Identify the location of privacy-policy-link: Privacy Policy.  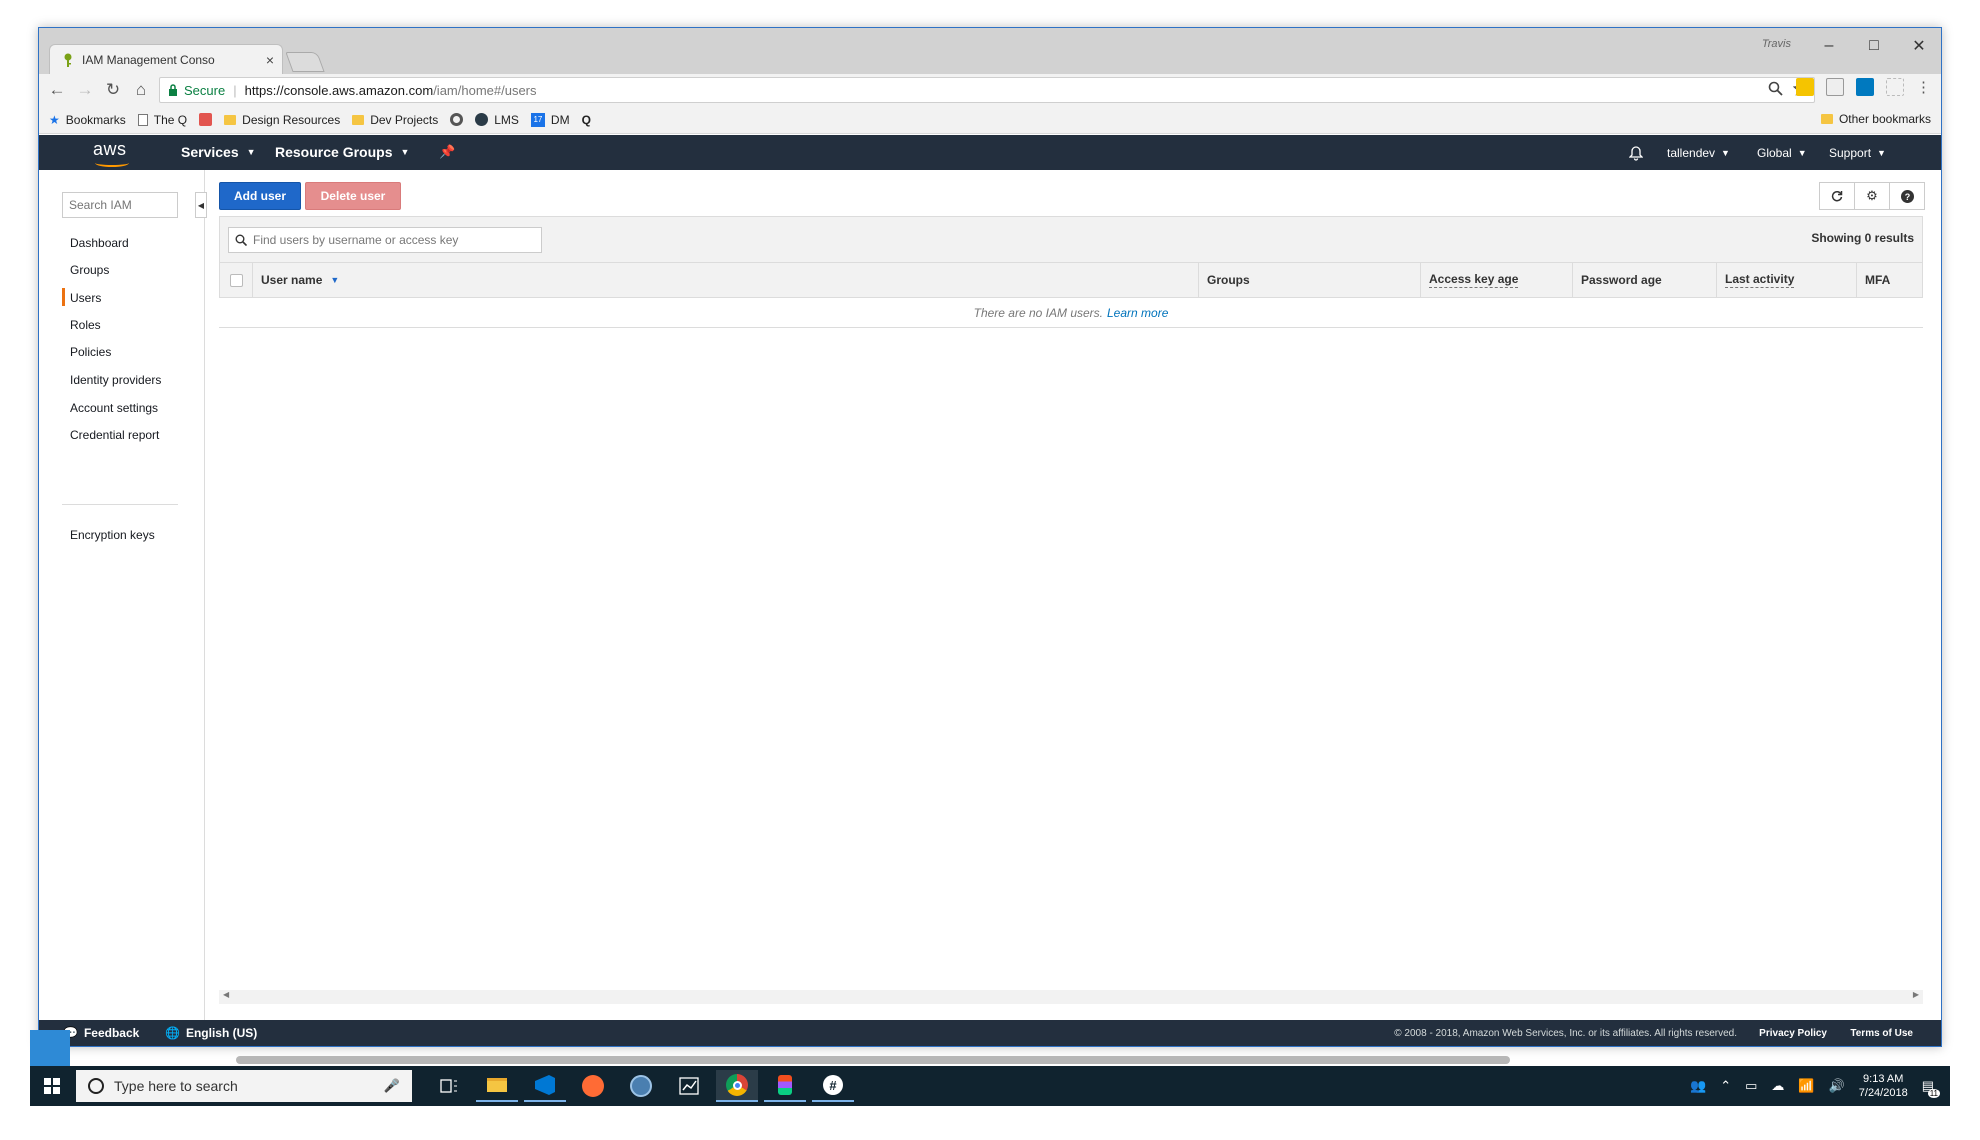
(1793, 1033).